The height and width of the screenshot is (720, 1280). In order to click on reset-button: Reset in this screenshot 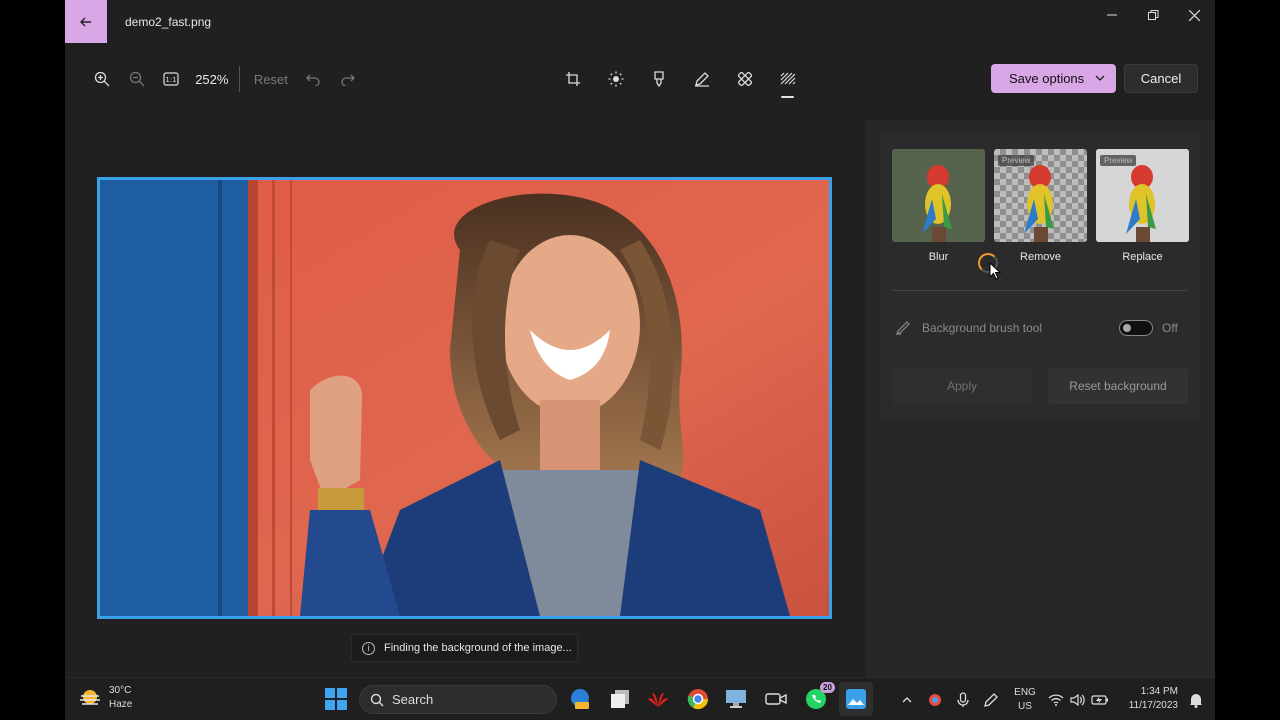, I will do `click(271, 79)`.